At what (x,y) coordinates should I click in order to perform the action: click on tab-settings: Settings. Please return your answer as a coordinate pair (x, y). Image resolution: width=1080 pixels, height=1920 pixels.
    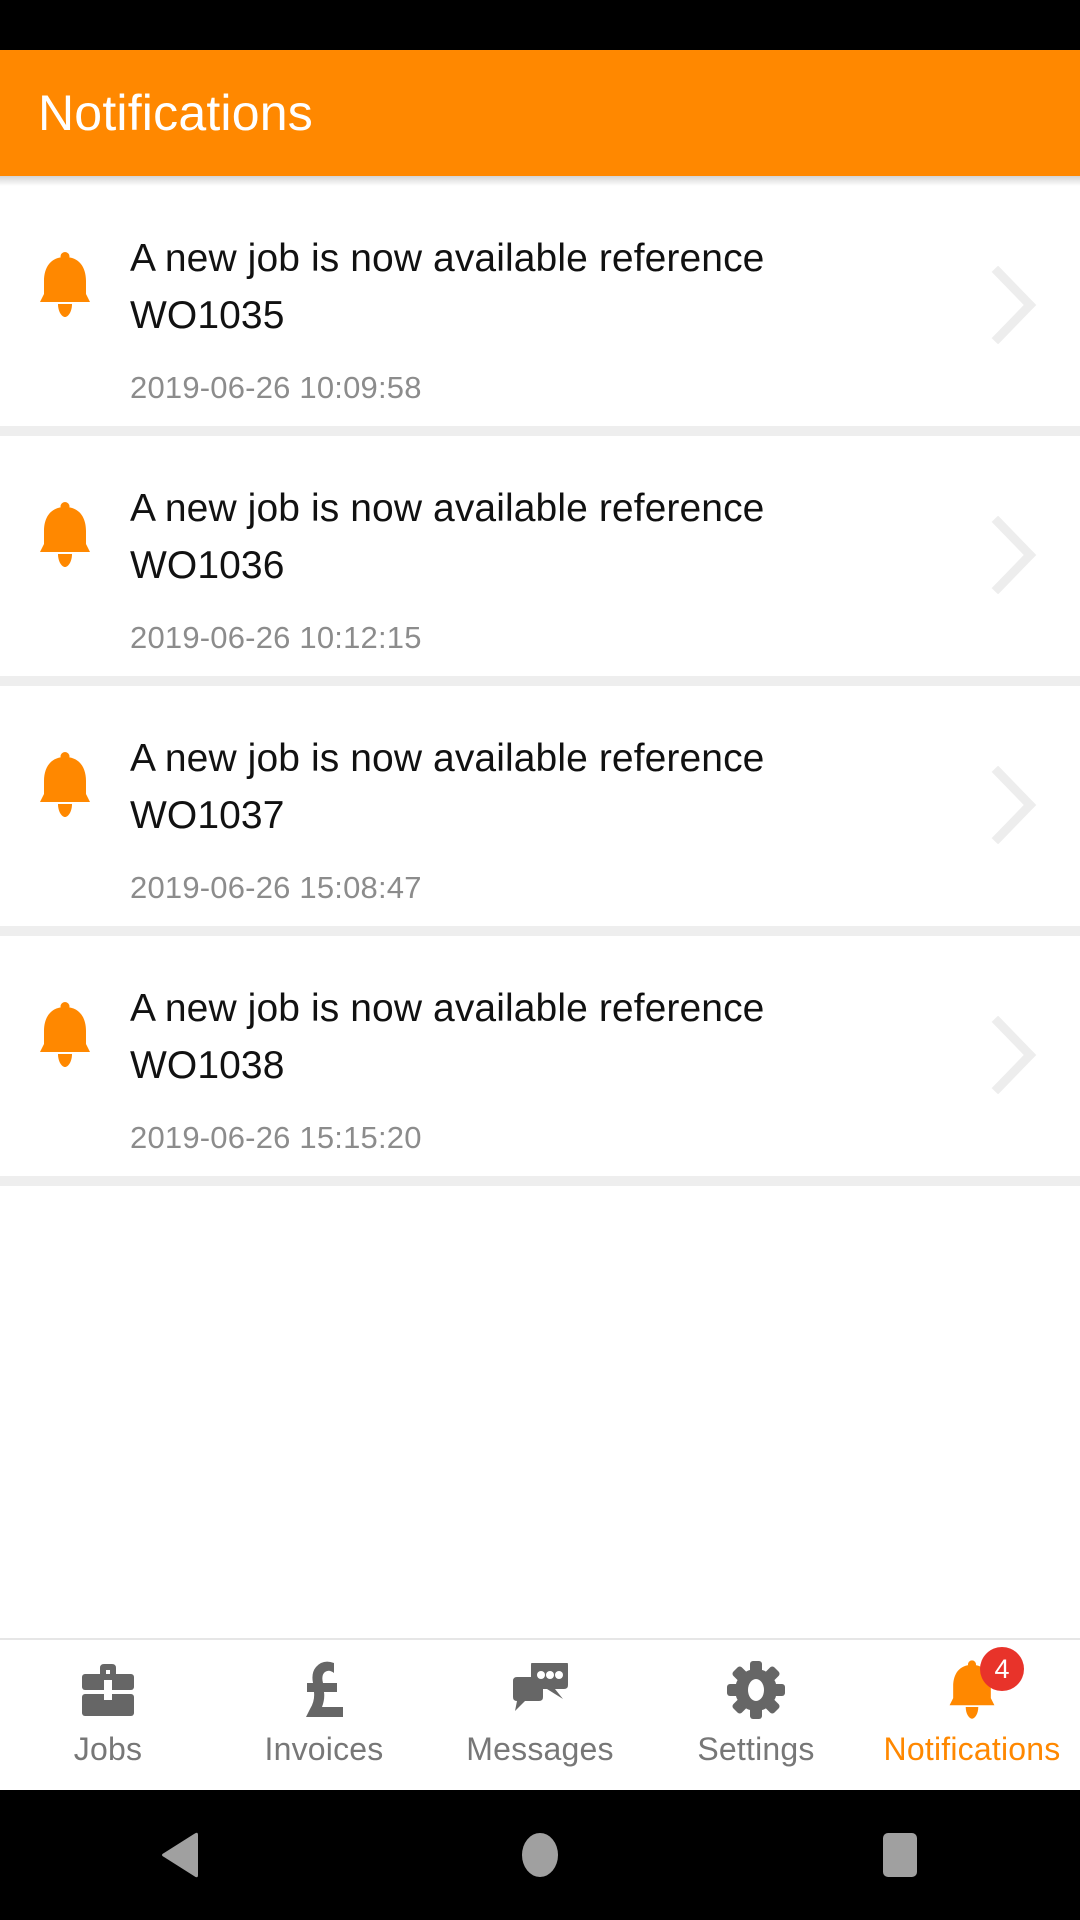
    Looking at the image, I should click on (756, 1715).